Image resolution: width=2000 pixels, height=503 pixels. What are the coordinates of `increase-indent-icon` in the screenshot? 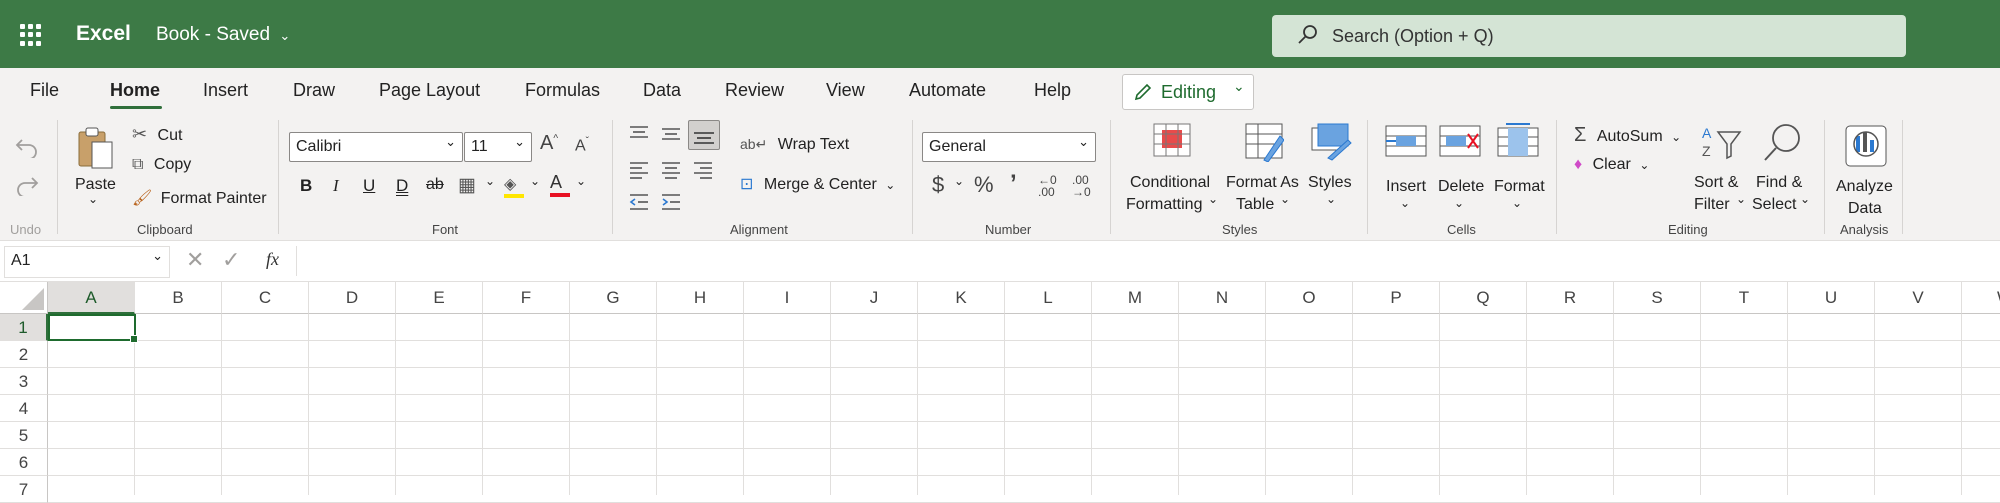 It's located at (671, 202).